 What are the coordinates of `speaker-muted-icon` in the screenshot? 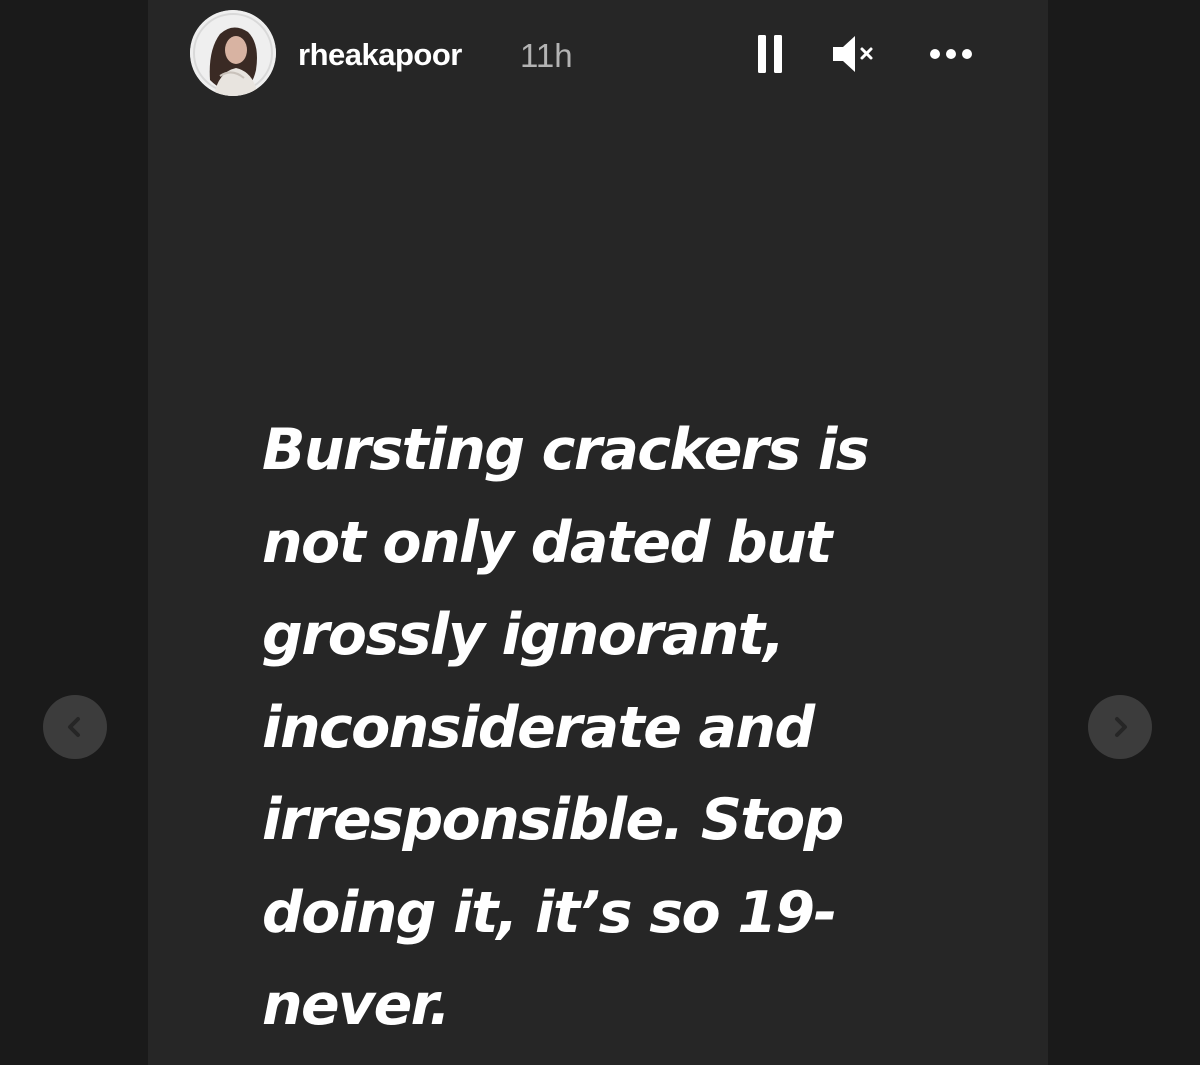 It's located at (853, 54).